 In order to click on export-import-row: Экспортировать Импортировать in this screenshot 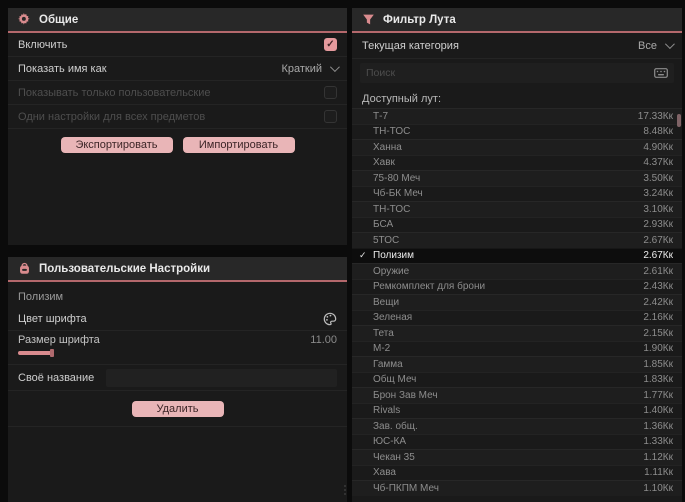, I will do `click(177, 145)`.